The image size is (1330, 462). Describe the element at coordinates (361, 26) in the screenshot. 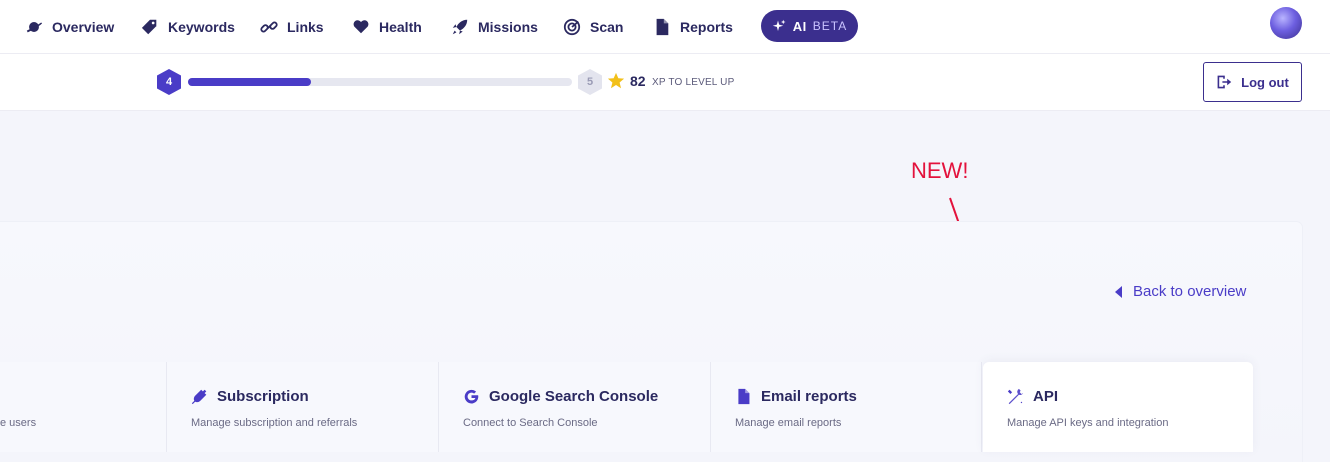

I see `heart-icon` at that location.